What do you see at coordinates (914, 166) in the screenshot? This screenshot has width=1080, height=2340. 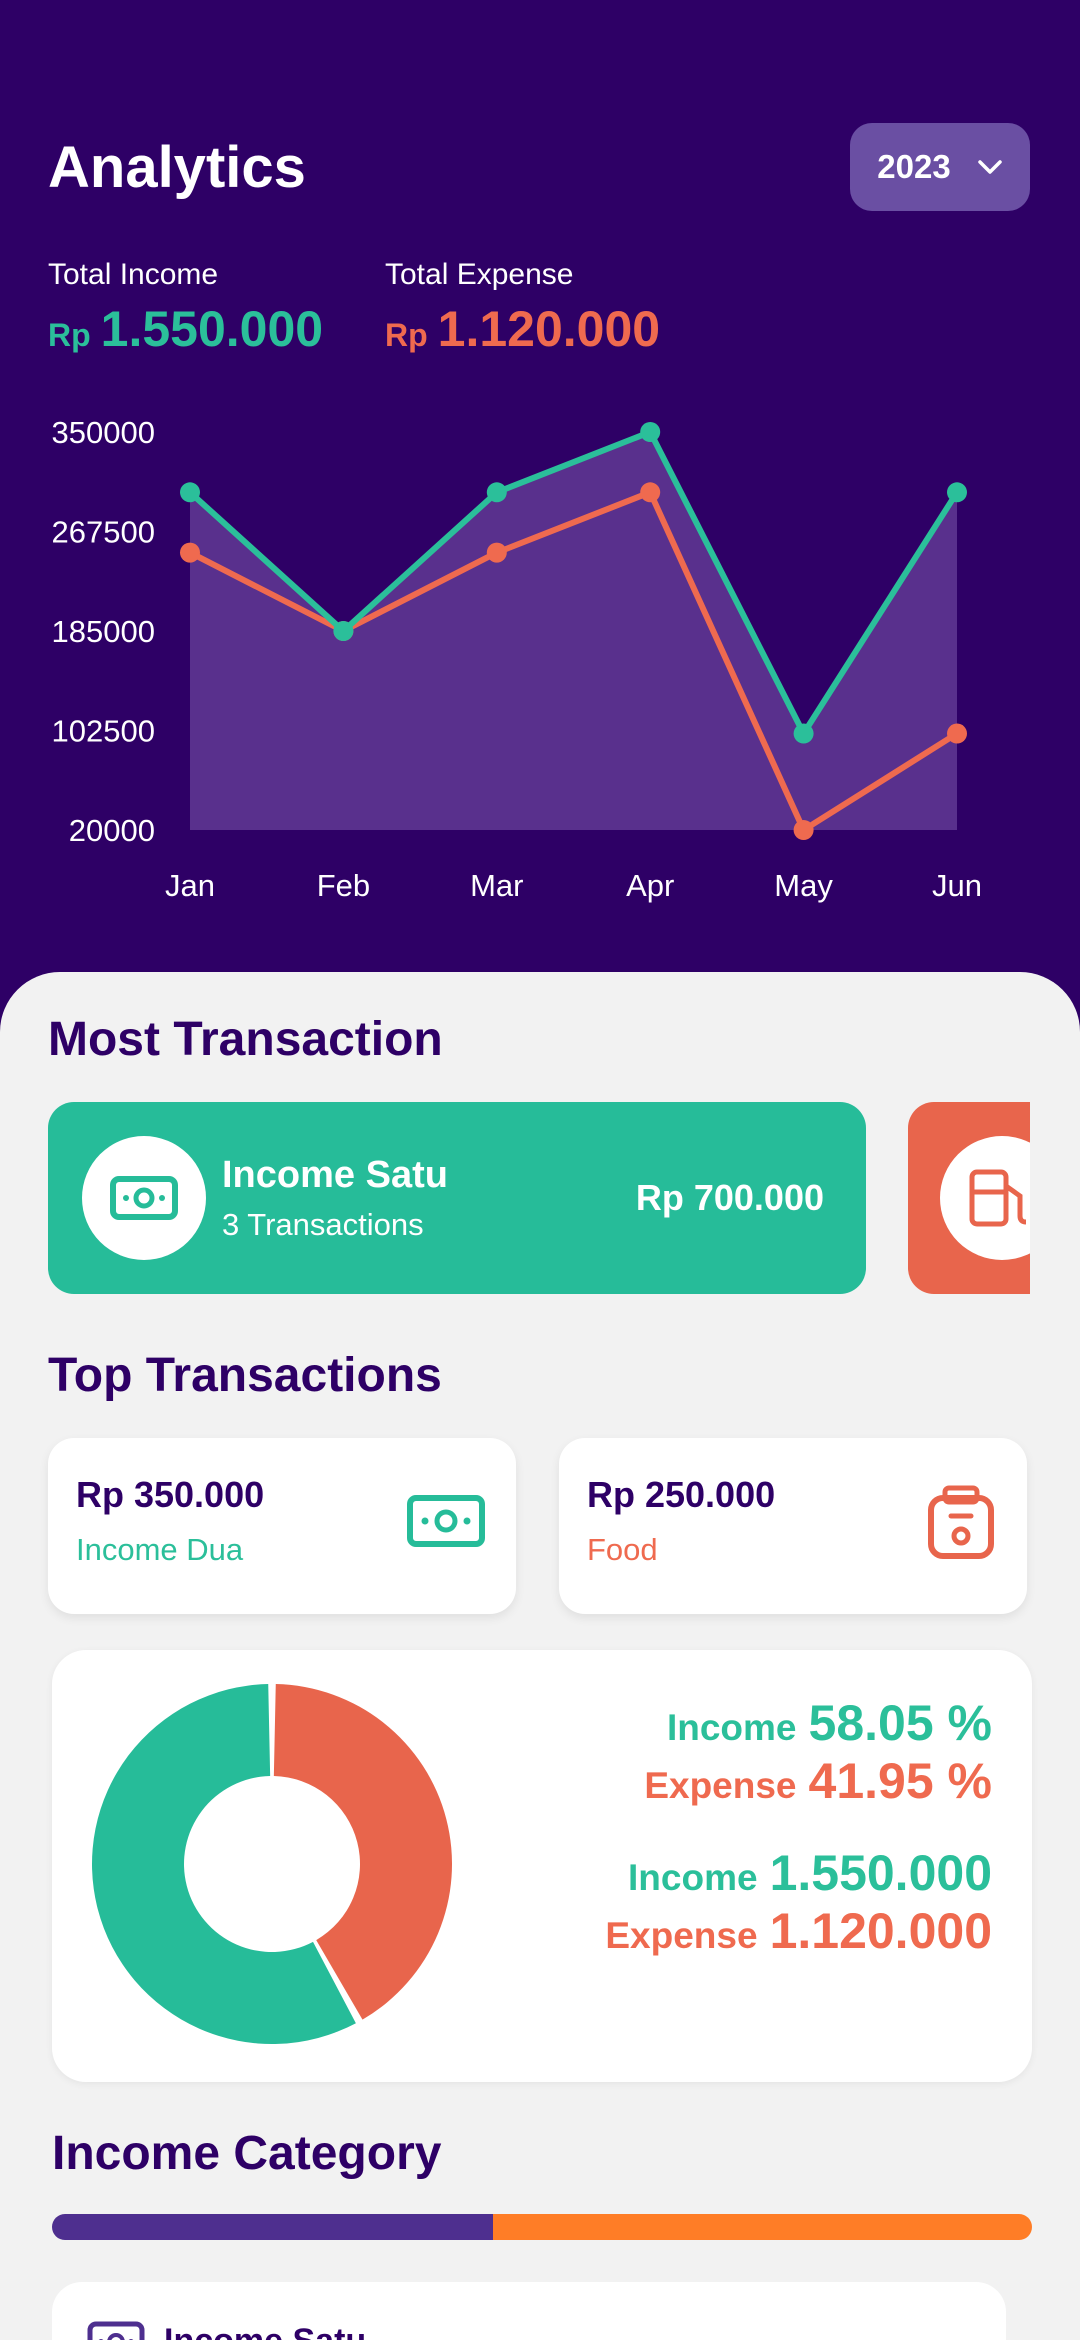 I see `year-value: 2023` at bounding box center [914, 166].